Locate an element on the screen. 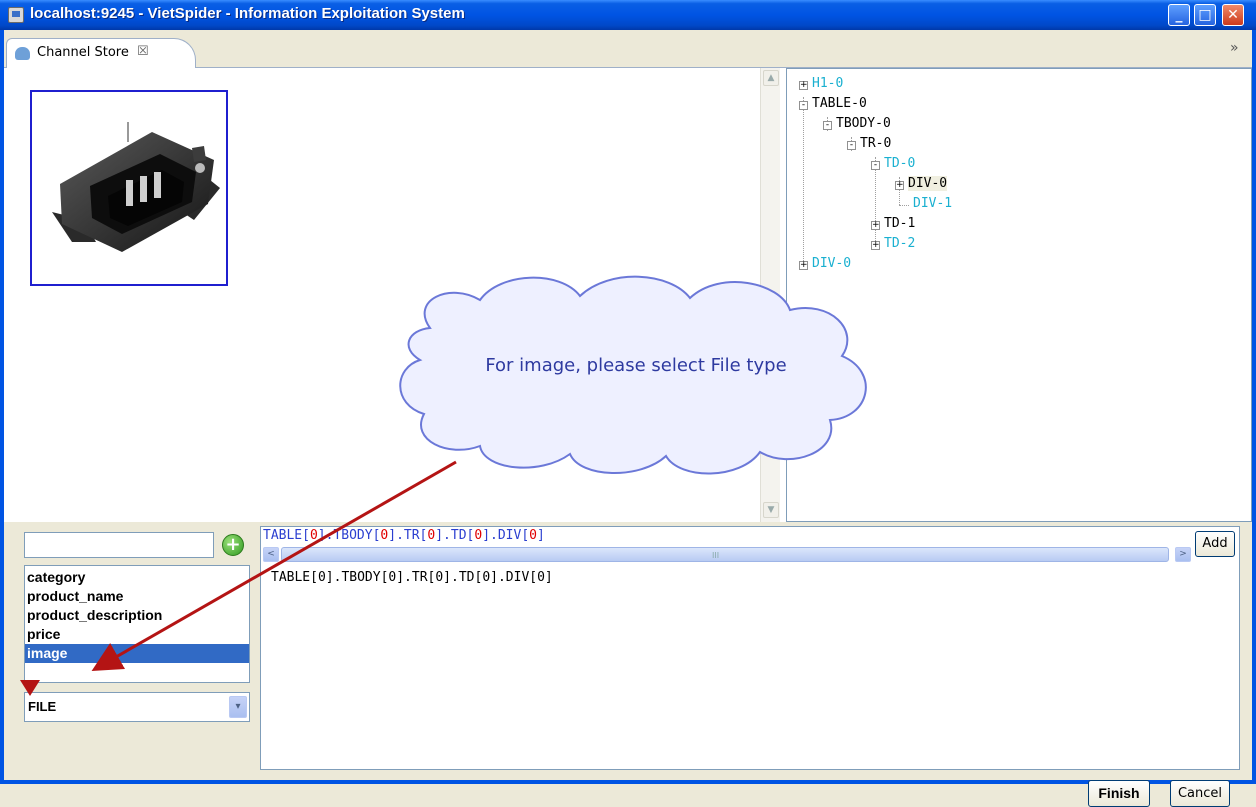 The width and height of the screenshot is (1256, 807). more-tabs-icon: » is located at coordinates (1234, 48).